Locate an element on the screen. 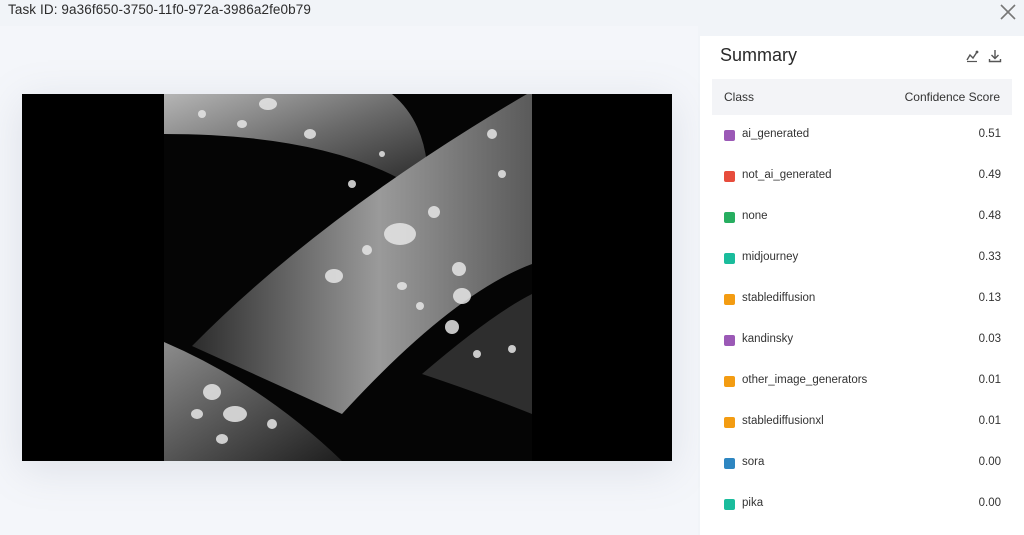 Image resolution: width=1024 pixels, height=535 pixels. class-label: pika is located at coordinates (753, 503).